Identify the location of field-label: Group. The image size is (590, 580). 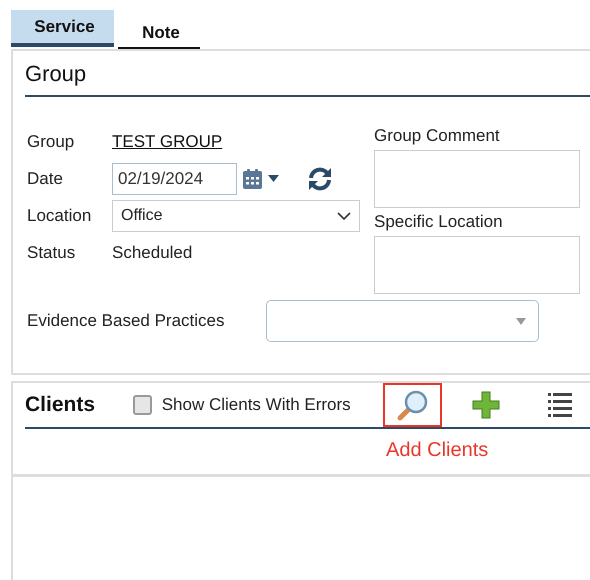
(51, 142).